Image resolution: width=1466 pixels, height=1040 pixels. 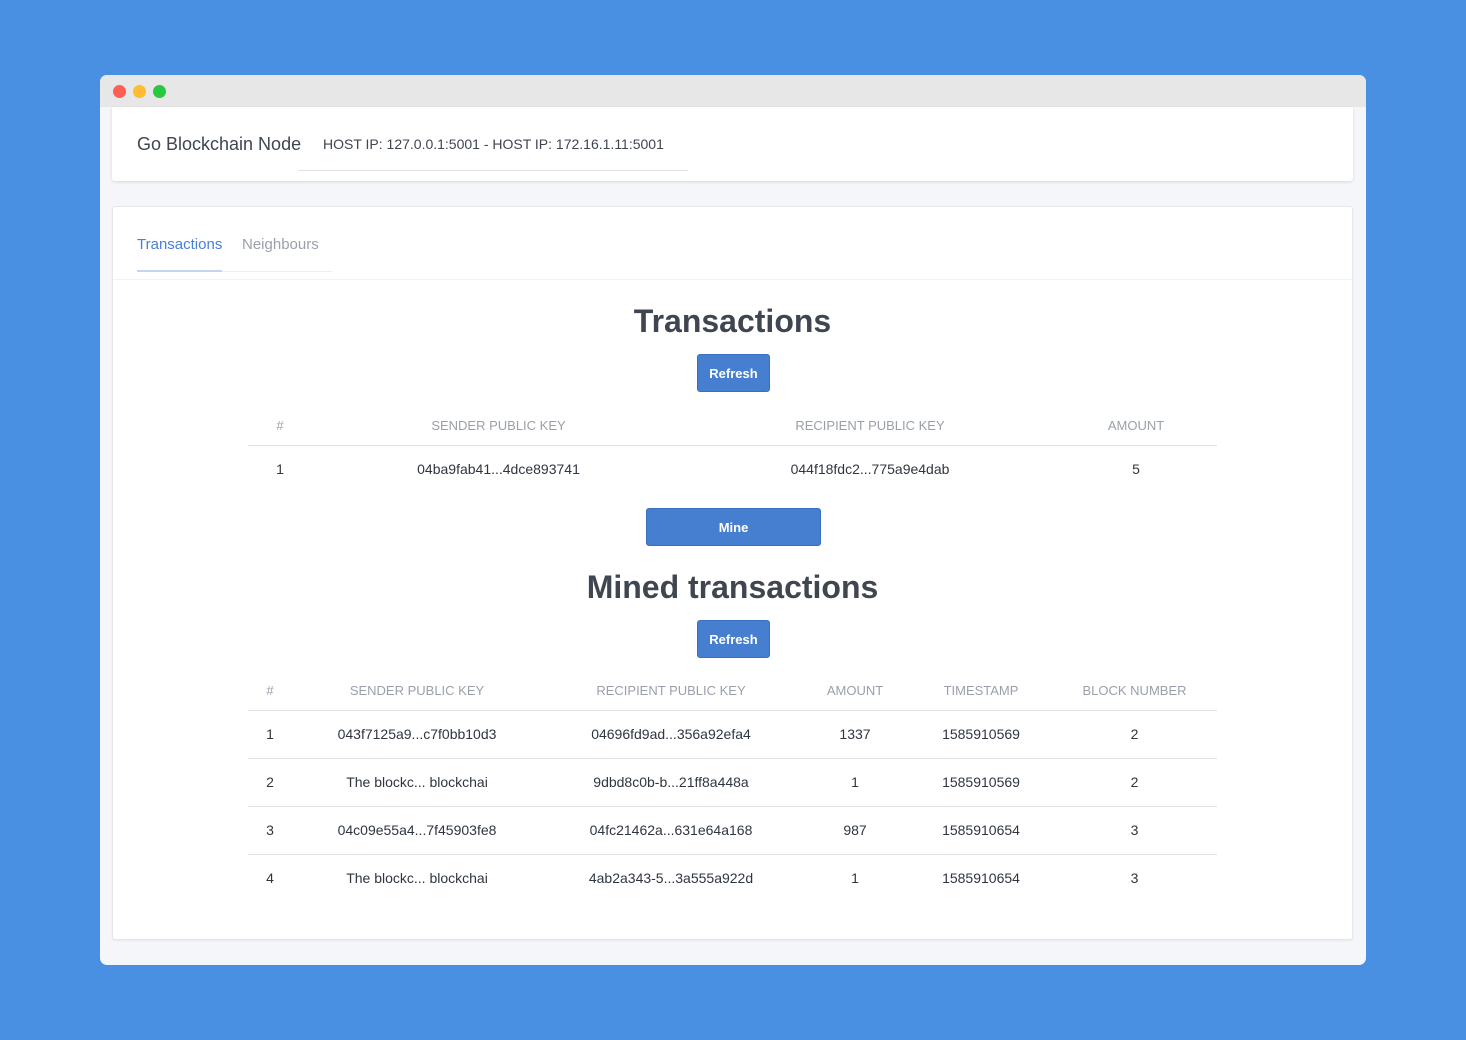 I want to click on transactions-title: Transactions, so click(x=732, y=321).